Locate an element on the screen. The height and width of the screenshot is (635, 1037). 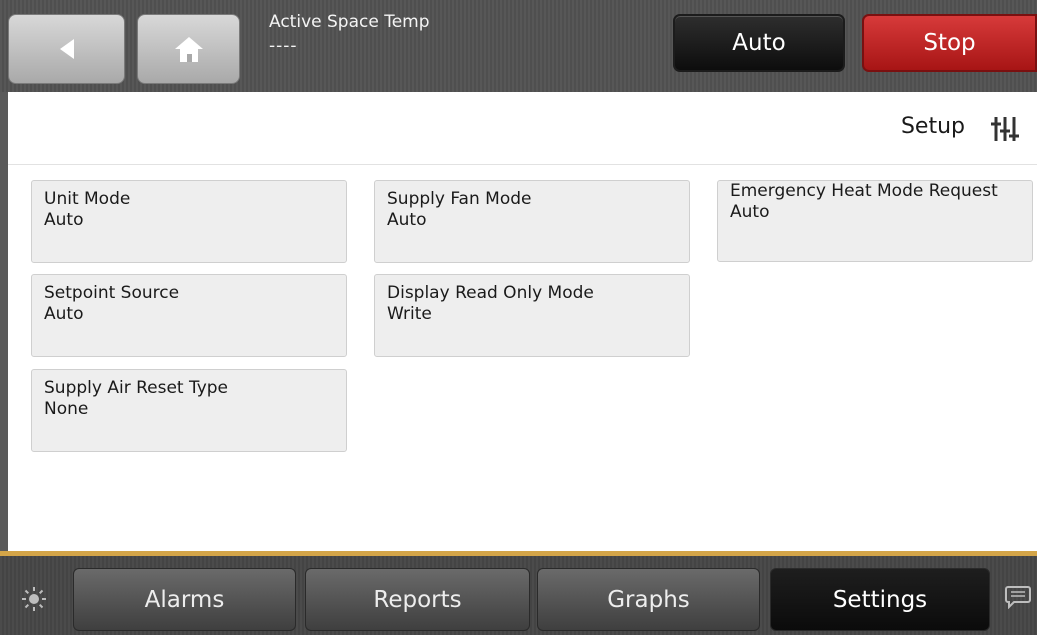
tile-label: Emergency Heat Mode Request is located at coordinates (864, 191).